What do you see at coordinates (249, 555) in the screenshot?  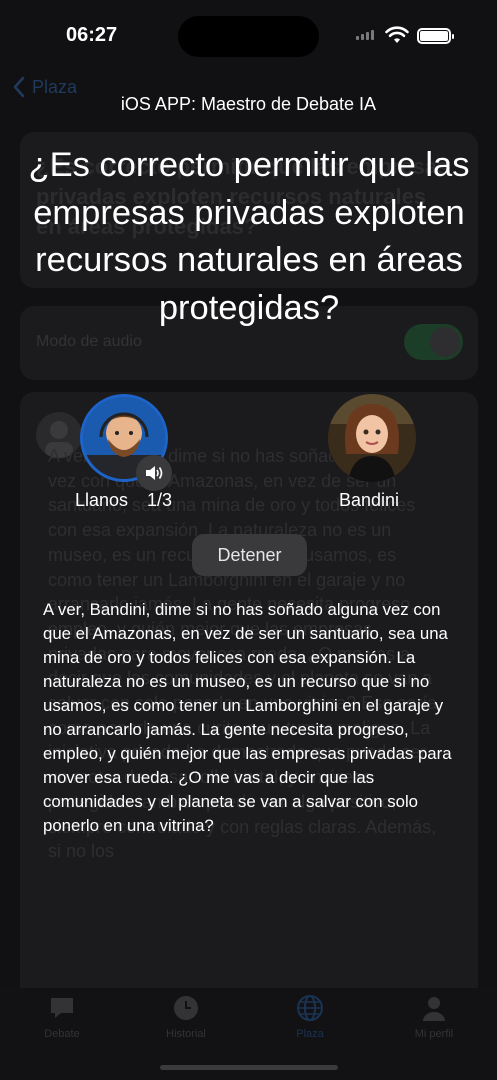 I see `stop-button: Detener` at bounding box center [249, 555].